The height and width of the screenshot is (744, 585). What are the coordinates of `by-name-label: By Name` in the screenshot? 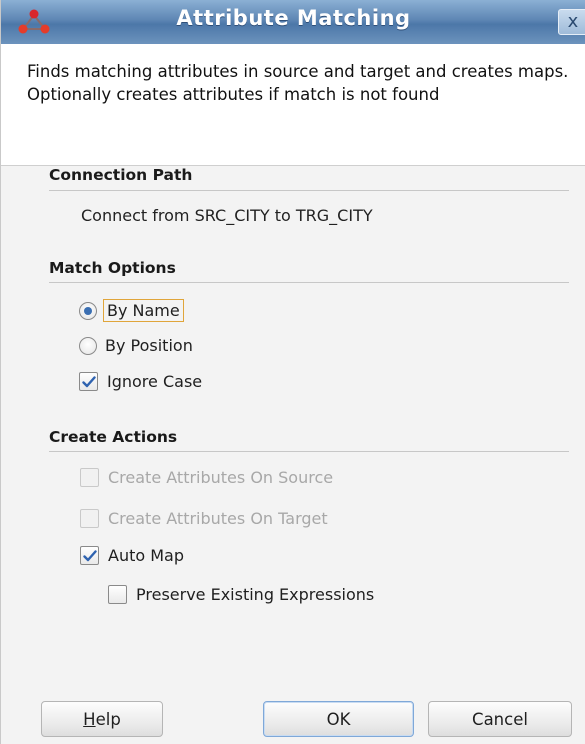 It's located at (143, 310).